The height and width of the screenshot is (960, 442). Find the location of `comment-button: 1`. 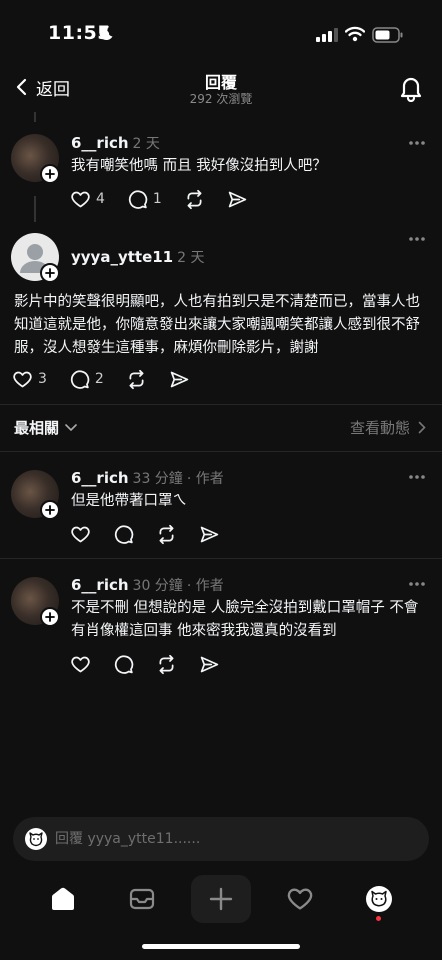

comment-button: 1 is located at coordinates (144, 199).